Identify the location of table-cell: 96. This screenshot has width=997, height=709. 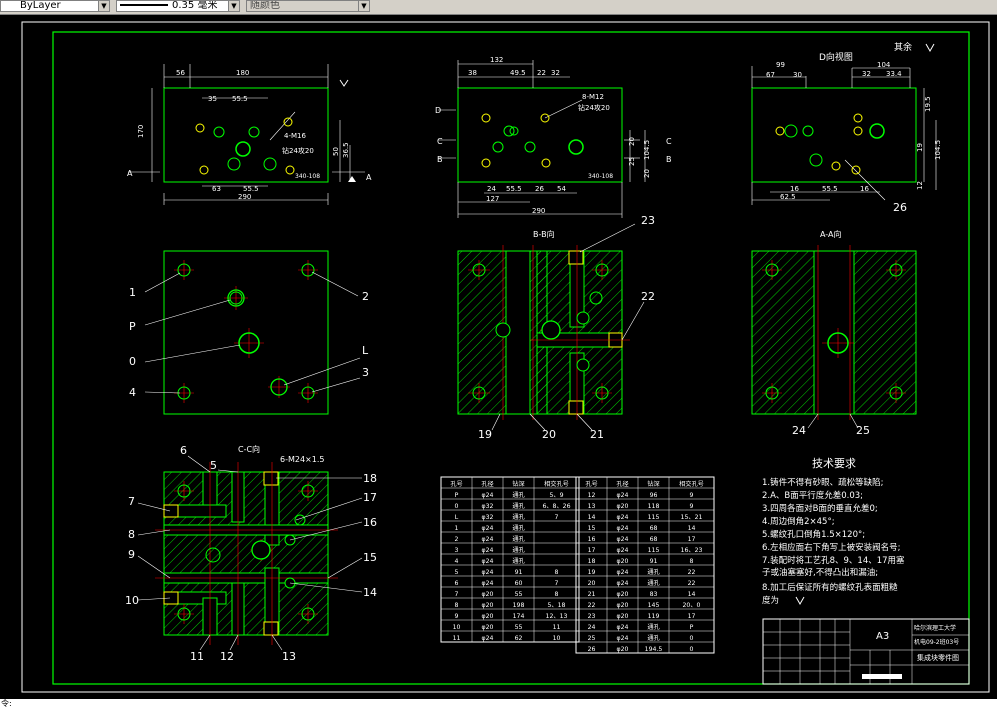
(654, 495).